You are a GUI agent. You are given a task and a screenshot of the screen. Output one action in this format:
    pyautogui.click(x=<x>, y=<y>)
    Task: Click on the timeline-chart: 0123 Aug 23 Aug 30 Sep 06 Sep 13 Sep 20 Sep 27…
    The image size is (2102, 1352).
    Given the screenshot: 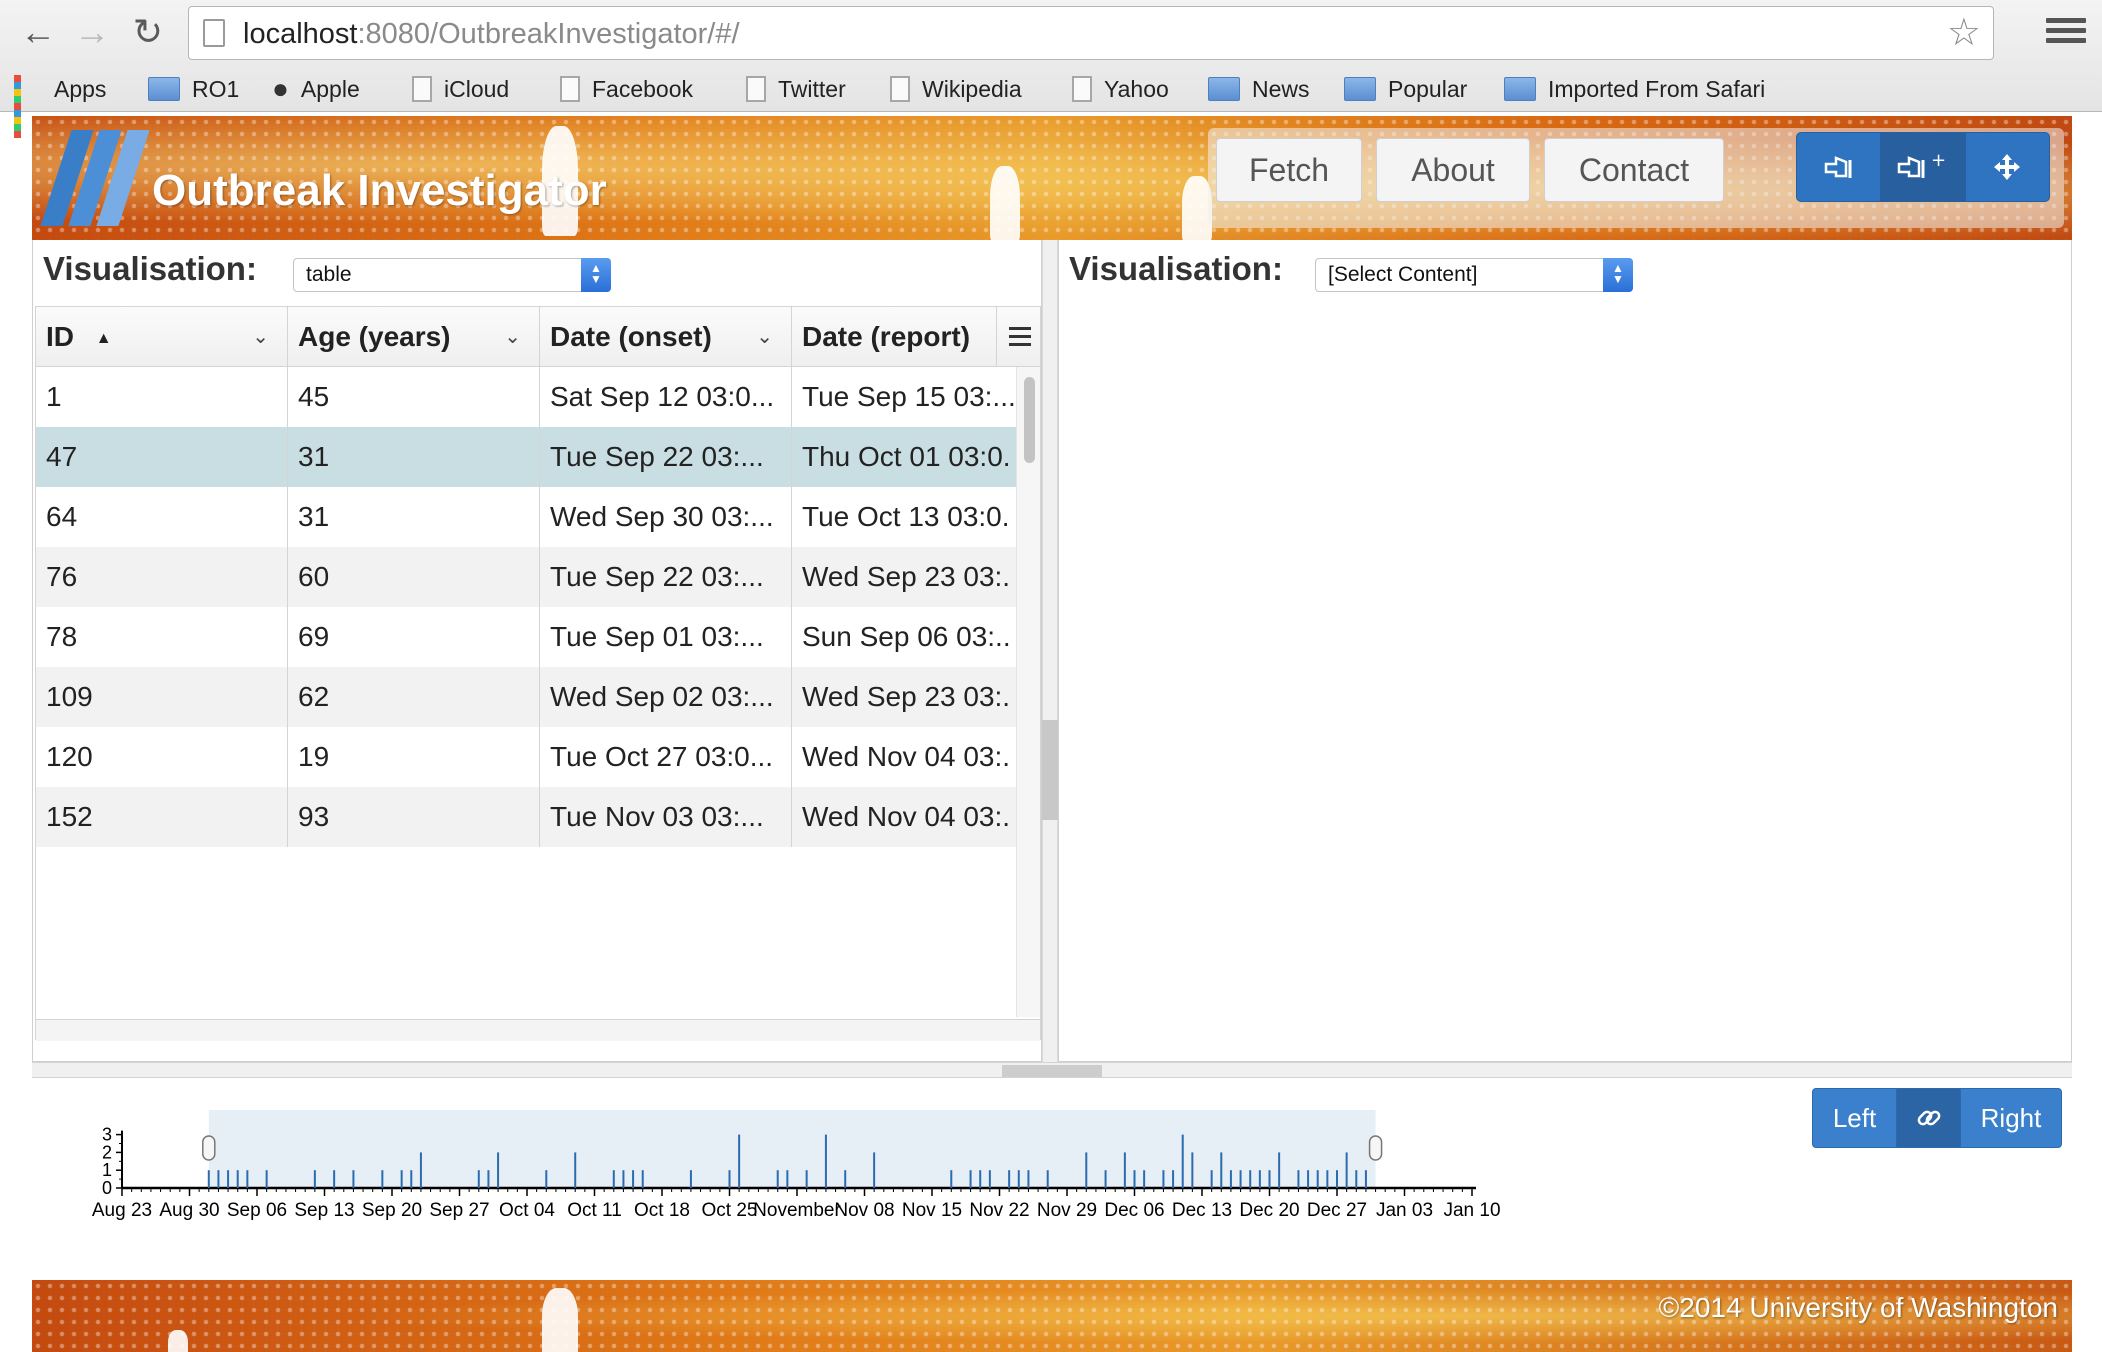 What is the action you would take?
    pyautogui.click(x=1052, y=1178)
    